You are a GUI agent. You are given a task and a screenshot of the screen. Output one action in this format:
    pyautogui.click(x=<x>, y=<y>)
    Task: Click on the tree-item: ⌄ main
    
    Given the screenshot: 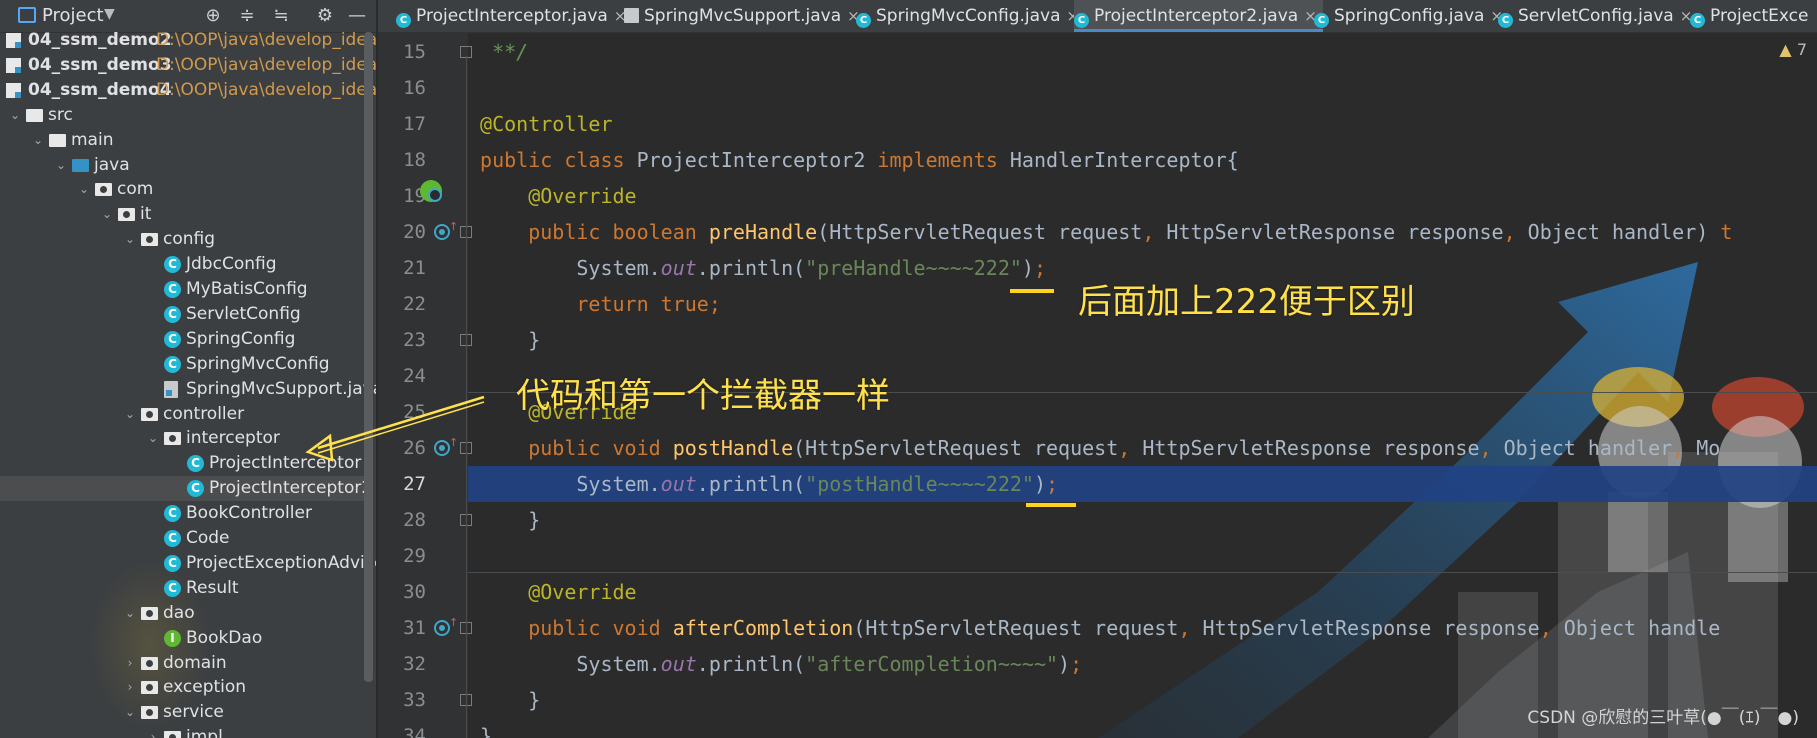 What is the action you would take?
    pyautogui.click(x=185, y=140)
    